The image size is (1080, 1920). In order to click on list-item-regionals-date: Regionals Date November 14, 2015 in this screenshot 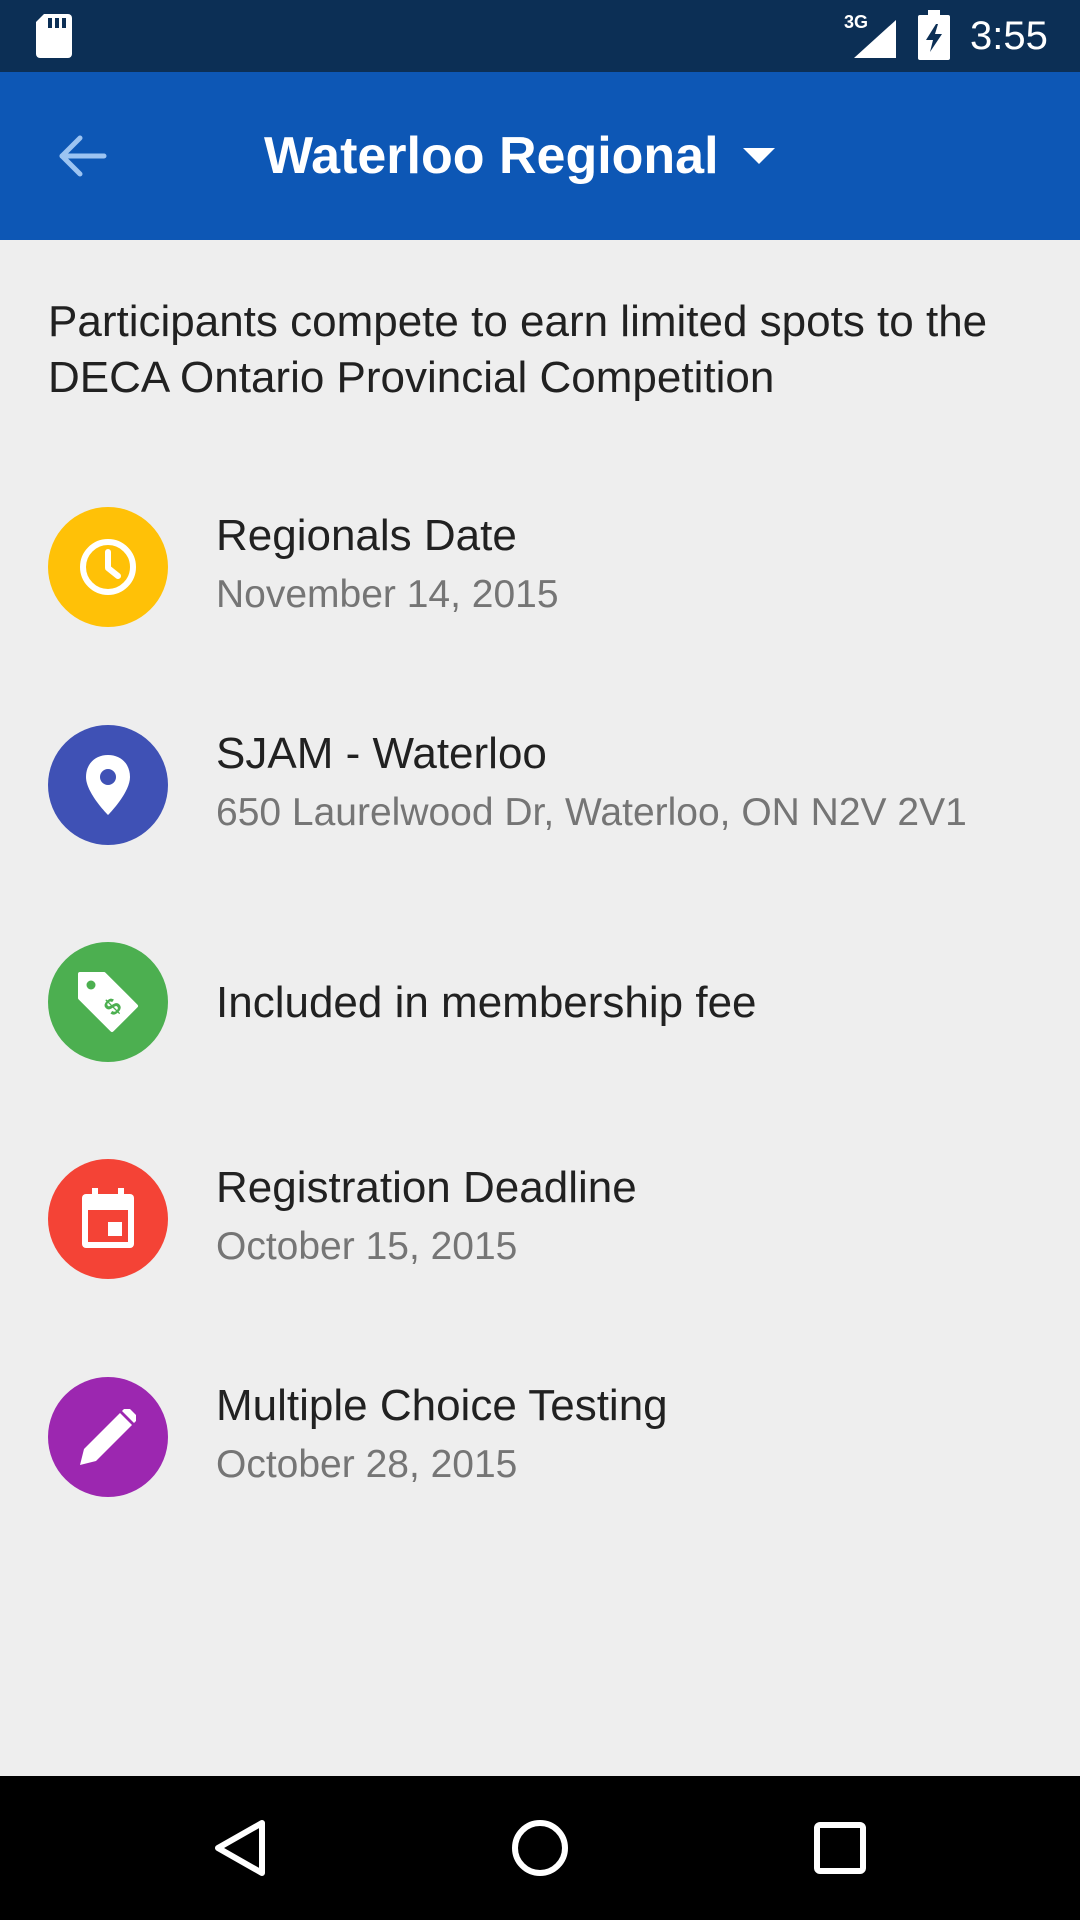, I will do `click(540, 588)`.